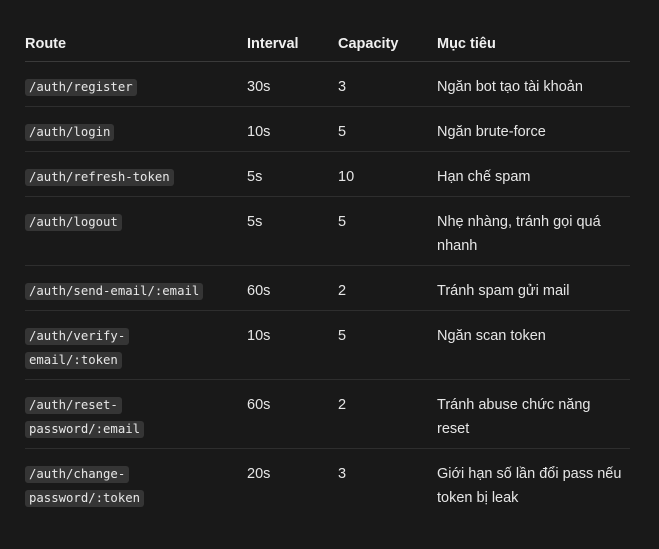 The image size is (659, 549). What do you see at coordinates (491, 336) in the screenshot?
I see `goal-cell: Ngăn scan token` at bounding box center [491, 336].